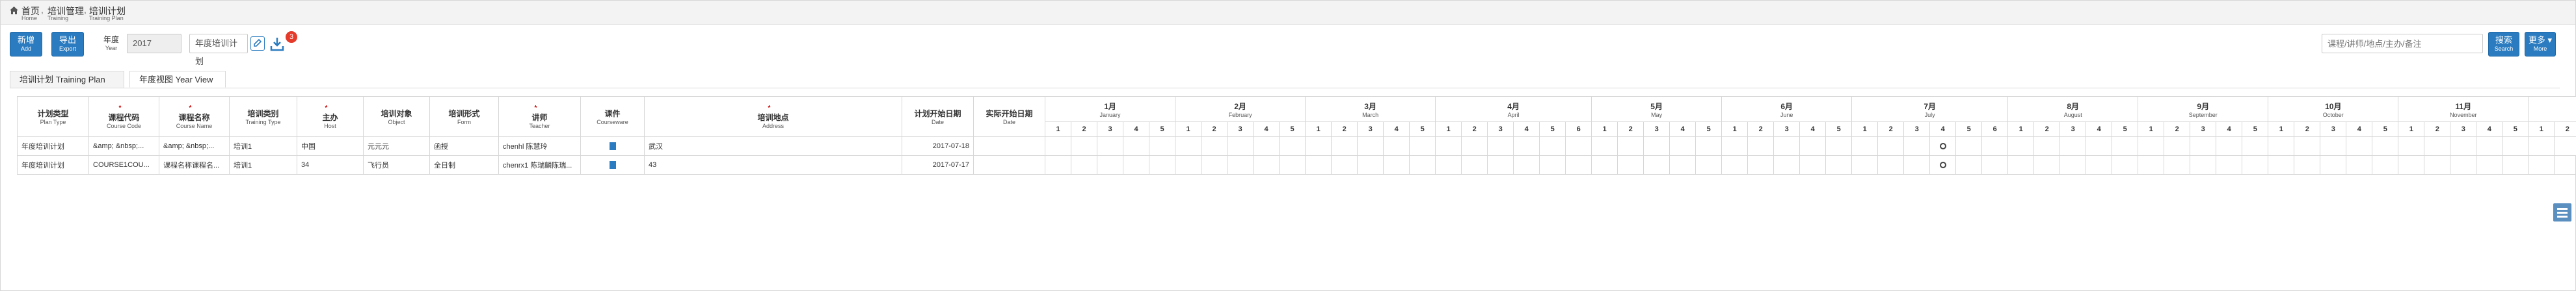  What do you see at coordinates (330, 116) in the screenshot?
I see `column-header: * 主办 Host` at bounding box center [330, 116].